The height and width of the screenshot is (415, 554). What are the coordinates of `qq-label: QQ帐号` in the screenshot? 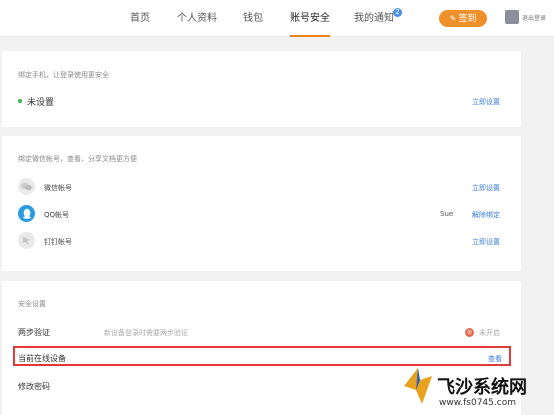 It's located at (57, 215).